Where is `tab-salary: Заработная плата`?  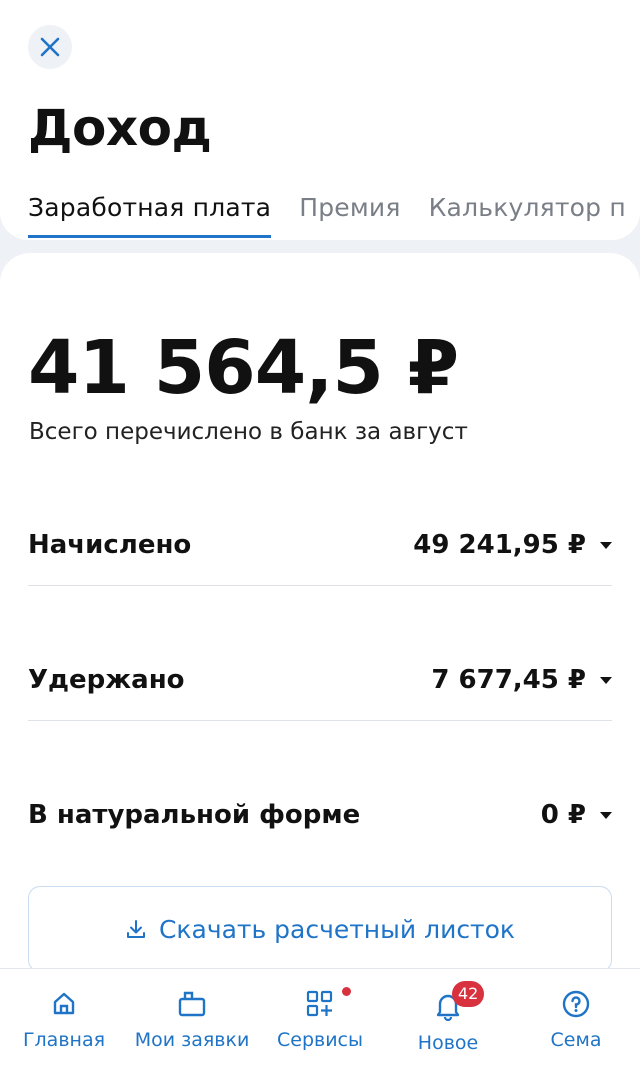 tab-salary: Заработная плата is located at coordinates (150, 214).